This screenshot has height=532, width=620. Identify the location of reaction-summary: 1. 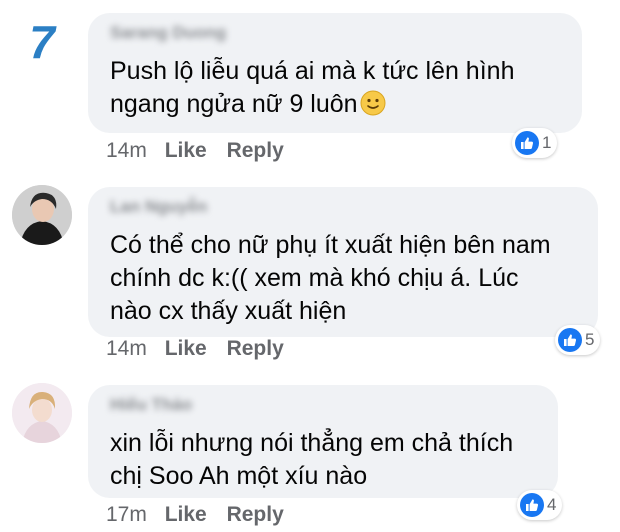
(535, 143).